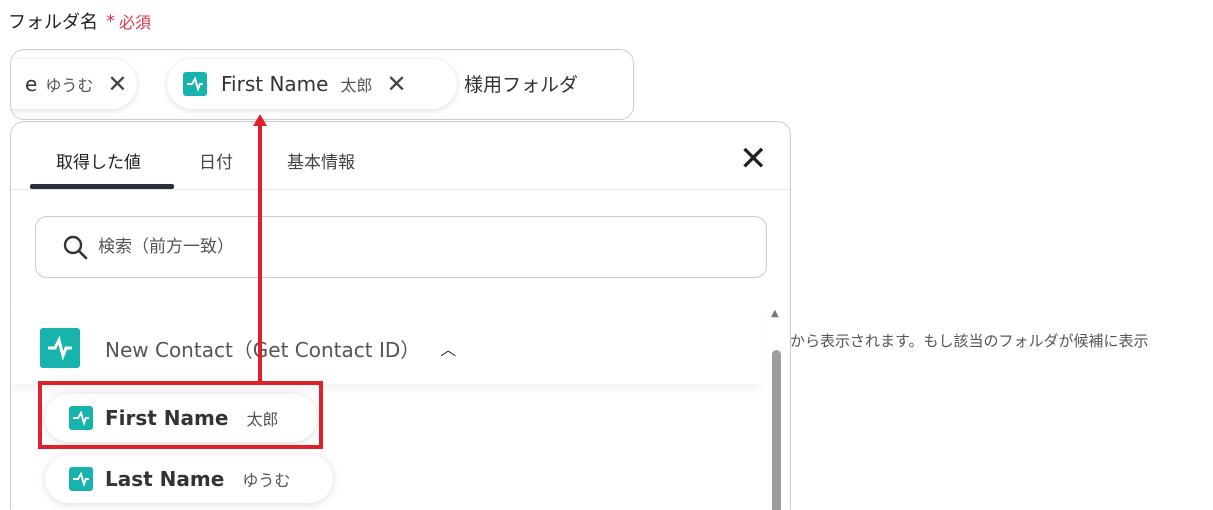 This screenshot has width=1213, height=510. I want to click on group-header: New Contact（Get Contact ID） ︿, so click(386, 348).